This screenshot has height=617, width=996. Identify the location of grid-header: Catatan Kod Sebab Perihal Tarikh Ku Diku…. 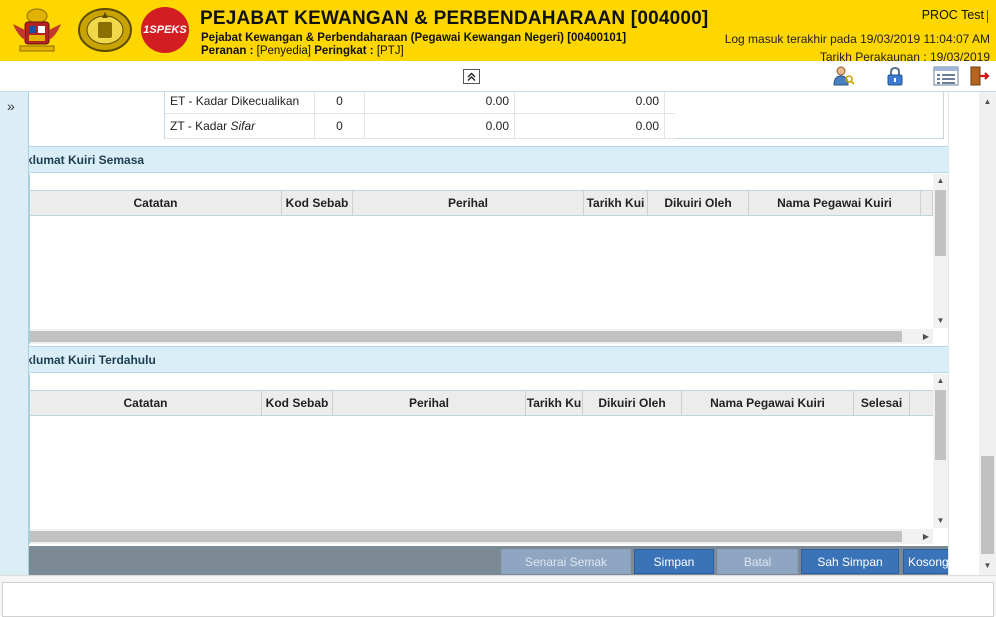
(481, 403).